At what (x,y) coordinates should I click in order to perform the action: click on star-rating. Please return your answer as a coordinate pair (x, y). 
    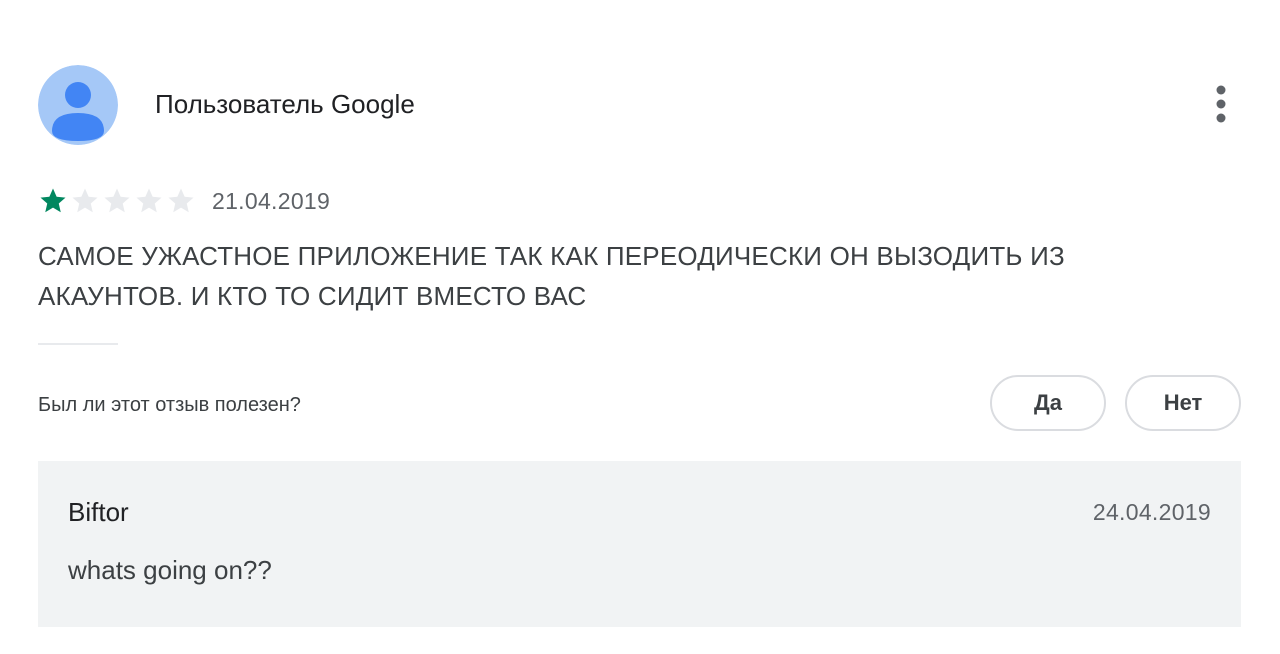
    Looking at the image, I should click on (118, 201).